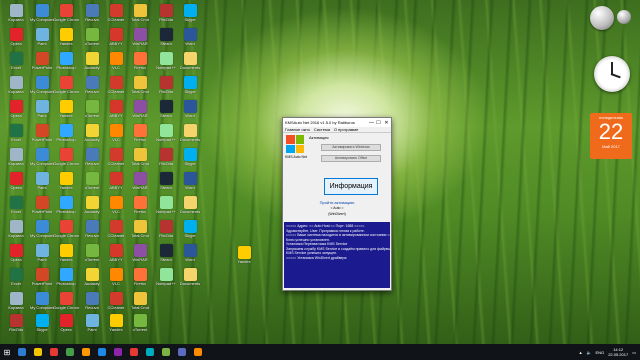 The image size is (640, 360). I want to click on weather-gadget, so click(602, 18).